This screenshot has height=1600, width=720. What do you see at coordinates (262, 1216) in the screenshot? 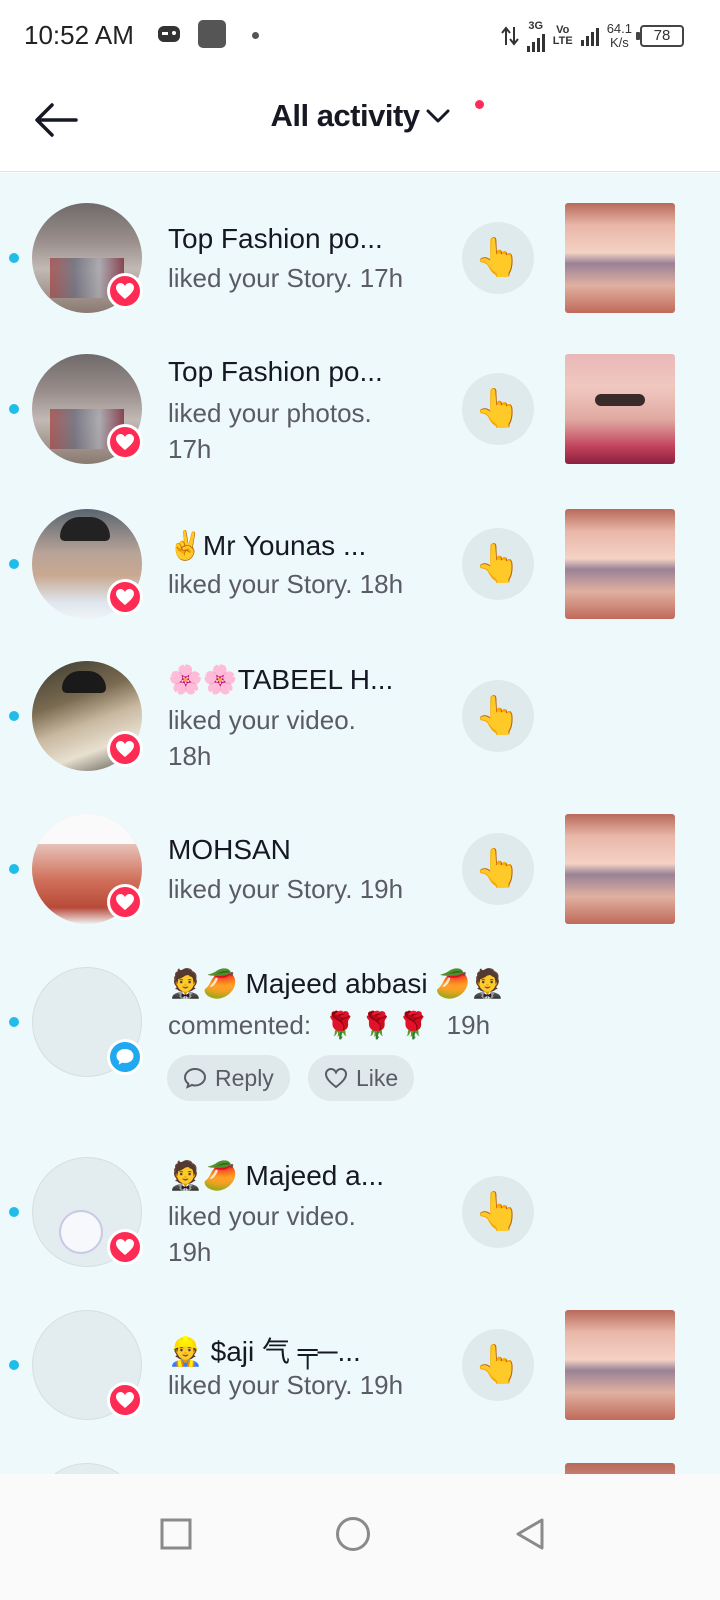
I see `activity-text: liked your video.` at bounding box center [262, 1216].